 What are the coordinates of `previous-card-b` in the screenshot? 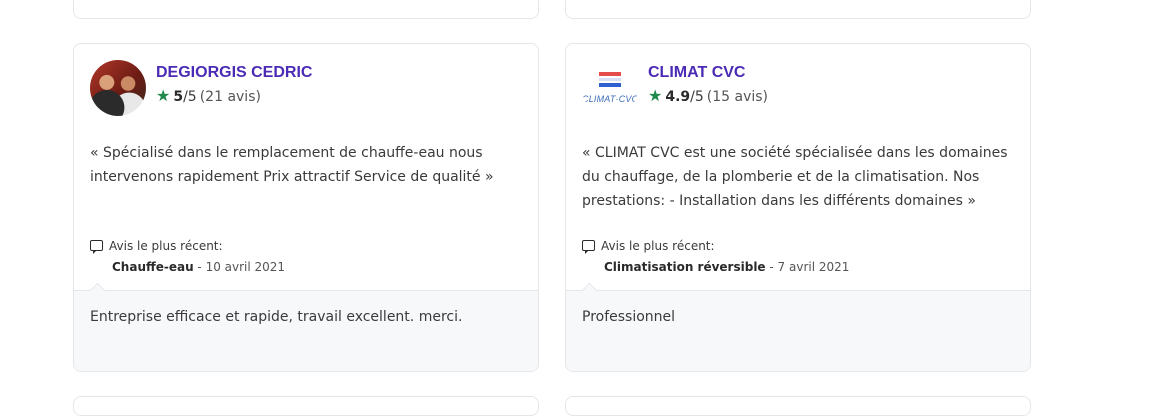 It's located at (798, 9).